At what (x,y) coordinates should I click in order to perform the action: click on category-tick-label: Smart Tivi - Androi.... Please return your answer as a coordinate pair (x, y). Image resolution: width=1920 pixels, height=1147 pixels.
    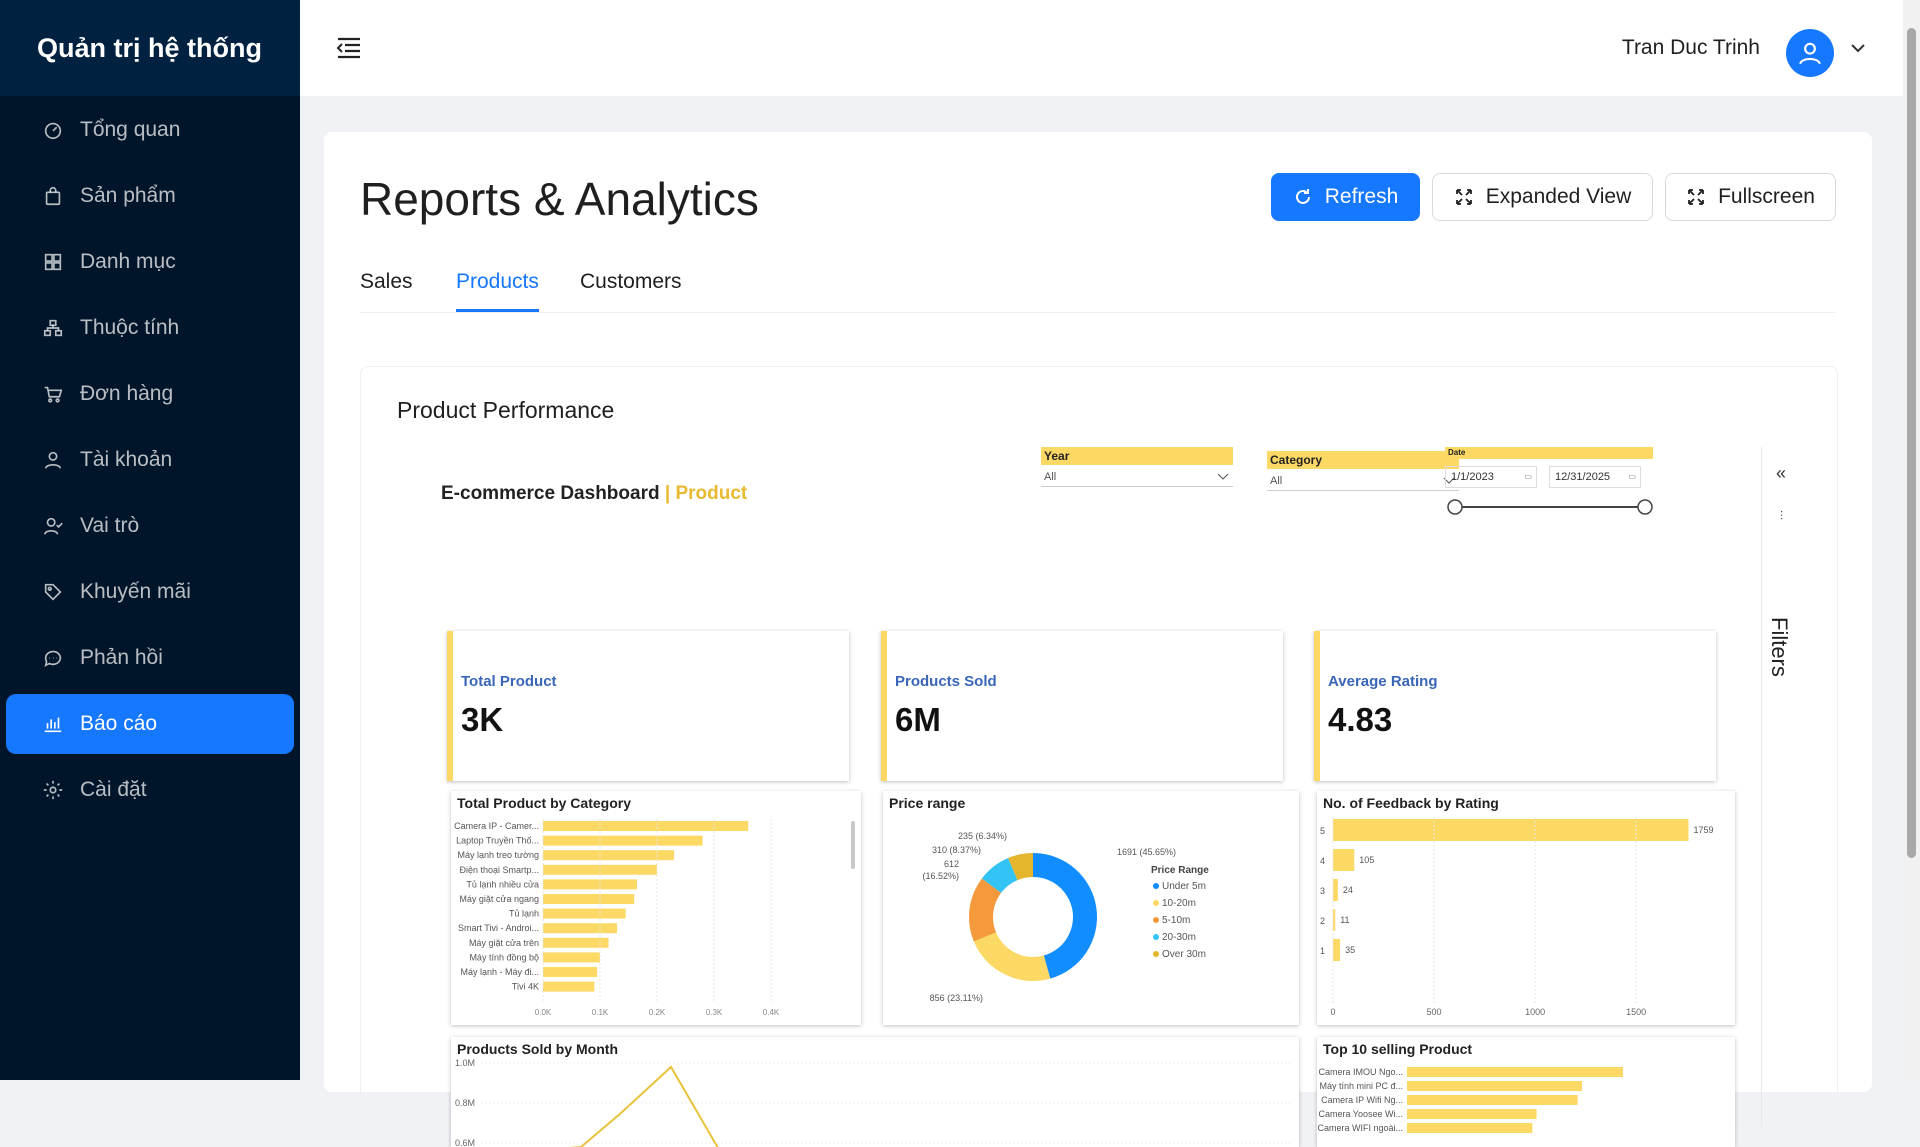
    Looking at the image, I should click on (498, 928).